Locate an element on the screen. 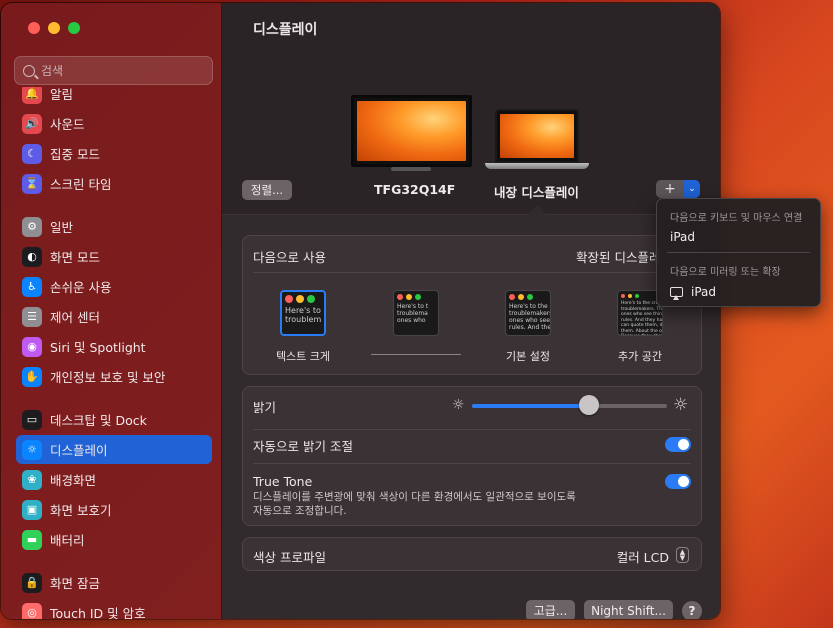 The height and width of the screenshot is (628, 833). chevron-down-icon: ⌄ is located at coordinates (692, 189).